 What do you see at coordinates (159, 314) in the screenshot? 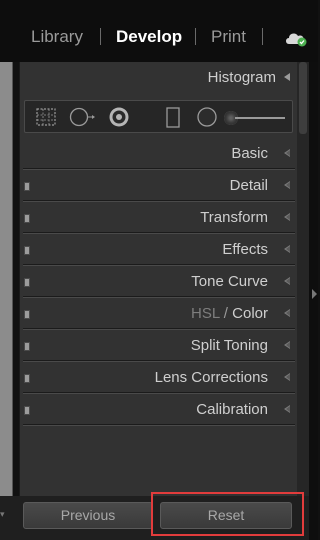
I see `panel-header-hsl-color: HSL / Color` at bounding box center [159, 314].